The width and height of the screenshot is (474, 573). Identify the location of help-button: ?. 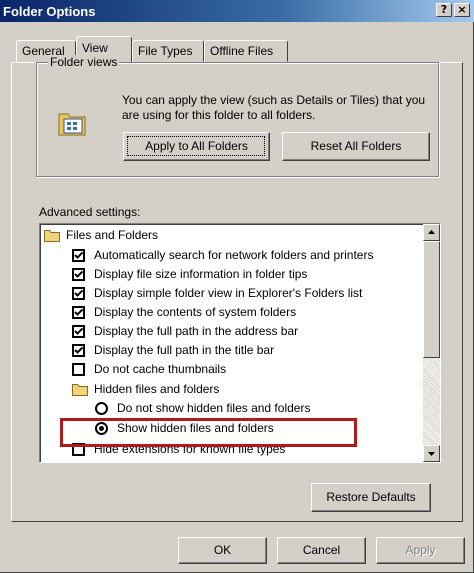
(444, 10).